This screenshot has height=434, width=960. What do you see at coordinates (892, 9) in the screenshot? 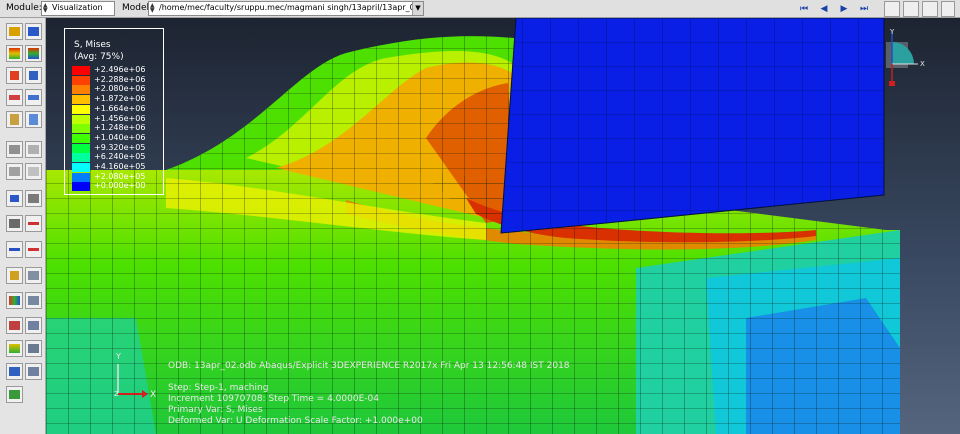
I see `tree-view-icon` at bounding box center [892, 9].